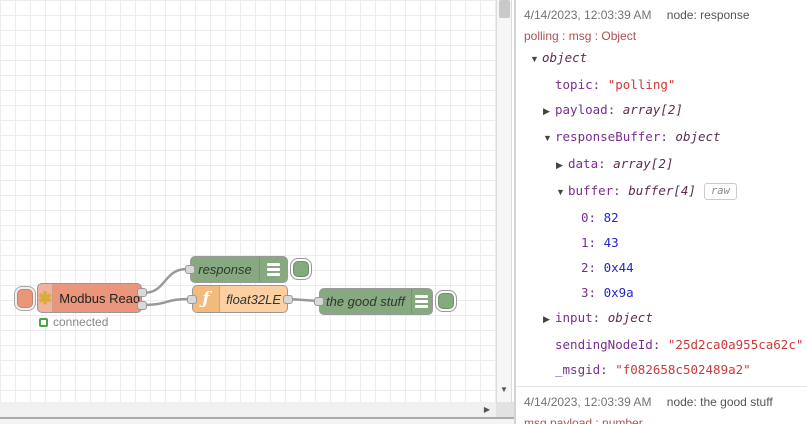 Image resolution: width=807 pixels, height=424 pixels. Describe the element at coordinates (661, 217) in the screenshot. I see `tree-row-buffer-0: 082` at that location.